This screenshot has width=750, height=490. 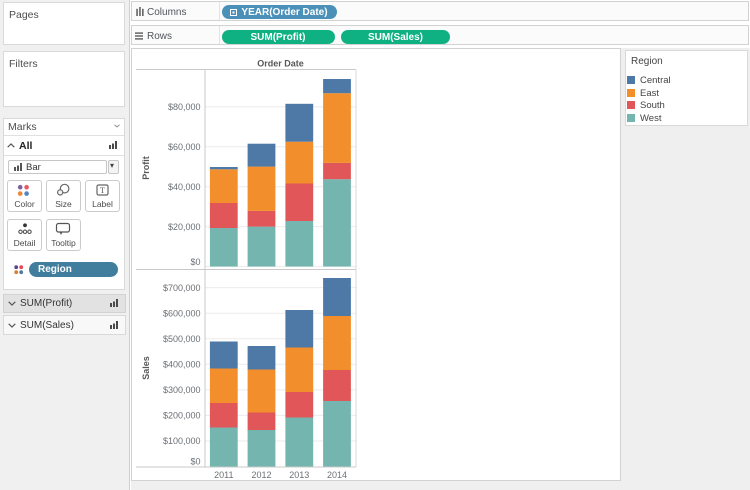 I want to click on svg-text: $600,000, so click(x=182, y=313).